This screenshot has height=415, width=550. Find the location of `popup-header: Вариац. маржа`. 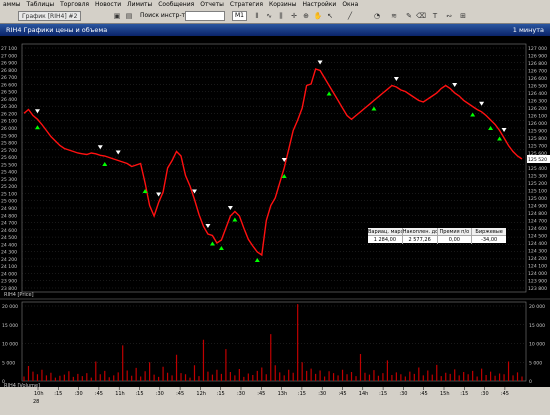

popup-header: Вариац. маржа is located at coordinates (385, 231).